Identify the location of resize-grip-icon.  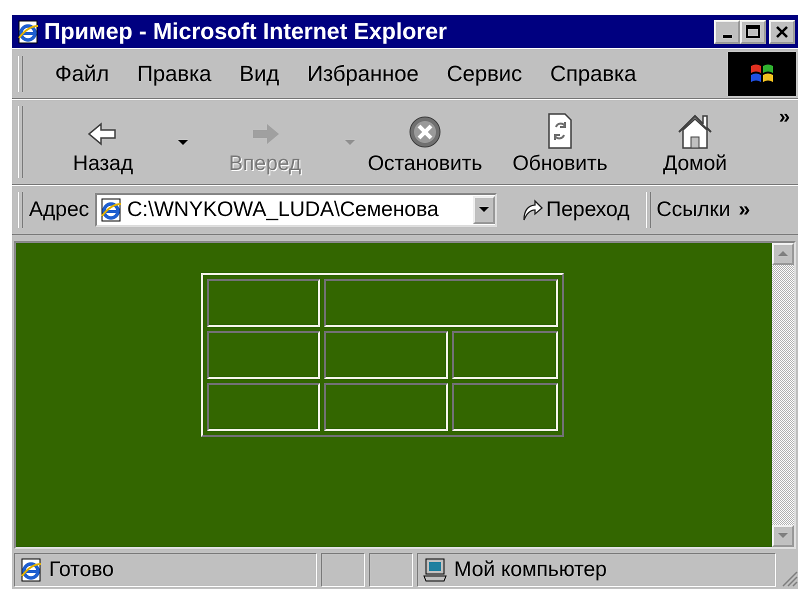
(789, 578).